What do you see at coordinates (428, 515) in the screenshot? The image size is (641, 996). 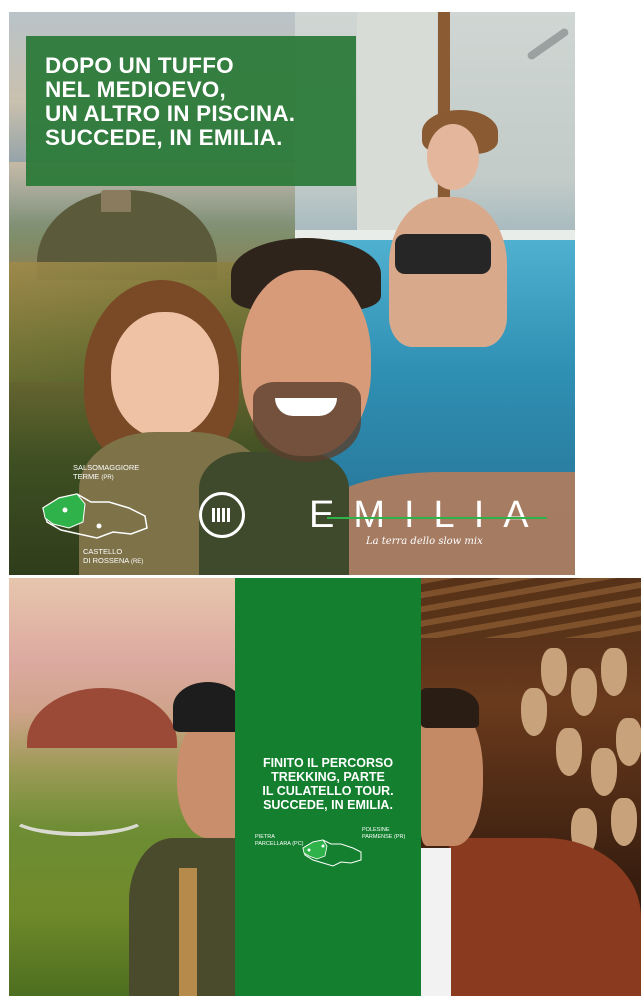 I see `emilia-logo: EMILIA` at bounding box center [428, 515].